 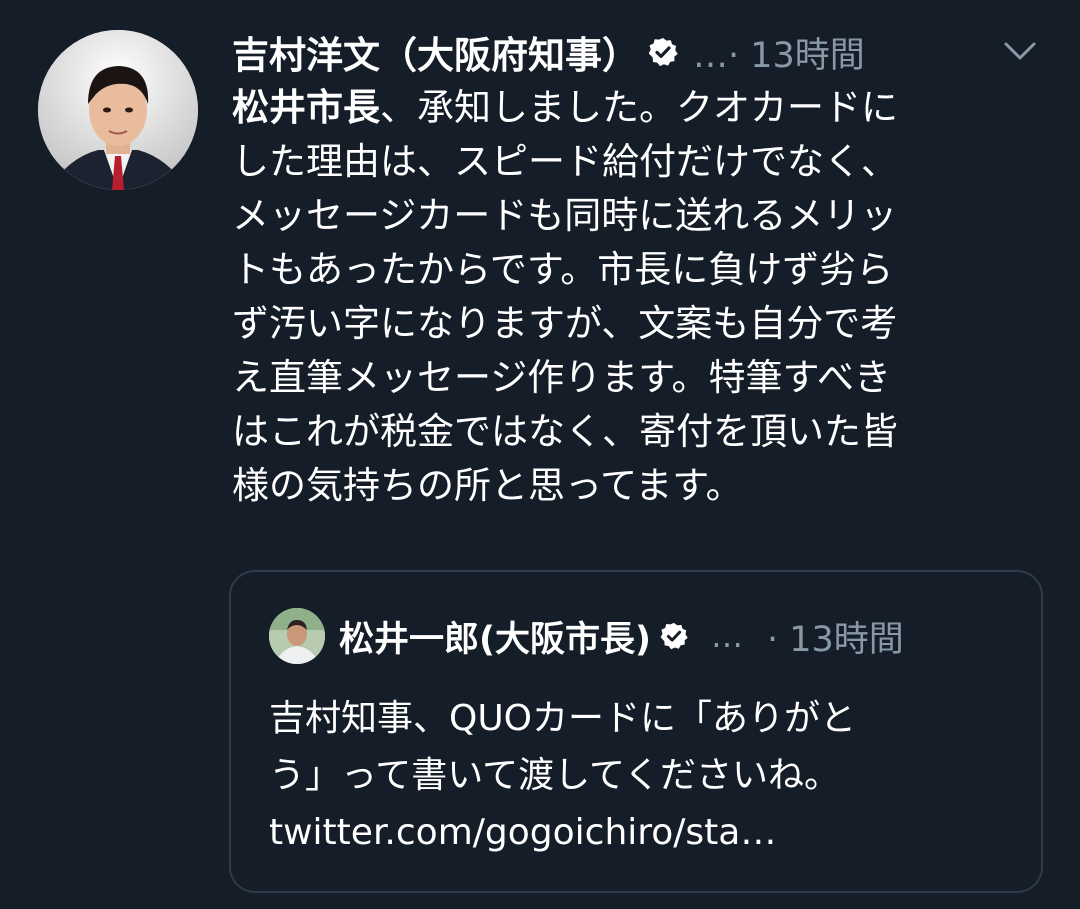 I want to click on quoted-tweet-header: 松井一郎(大阪市長) … · 13時間, so click(x=621, y=636).